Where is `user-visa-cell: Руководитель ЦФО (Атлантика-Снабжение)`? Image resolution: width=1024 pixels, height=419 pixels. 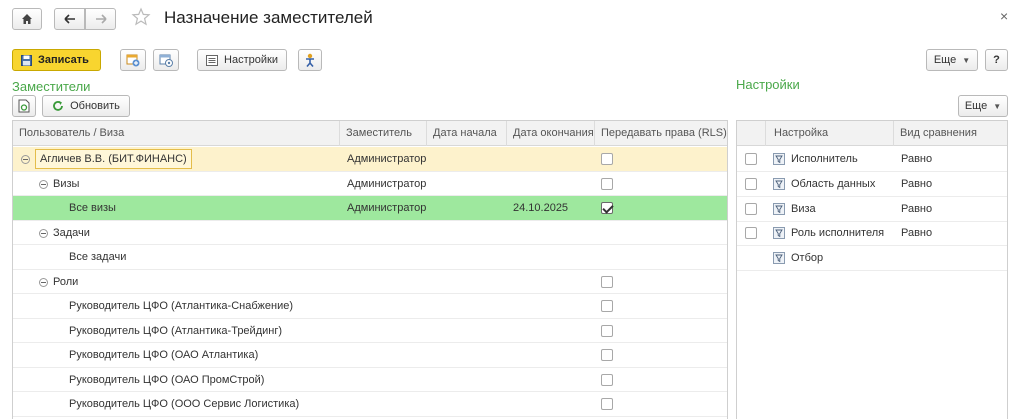 user-visa-cell: Руководитель ЦФО (Атлантика-Снабжение) is located at coordinates (181, 306).